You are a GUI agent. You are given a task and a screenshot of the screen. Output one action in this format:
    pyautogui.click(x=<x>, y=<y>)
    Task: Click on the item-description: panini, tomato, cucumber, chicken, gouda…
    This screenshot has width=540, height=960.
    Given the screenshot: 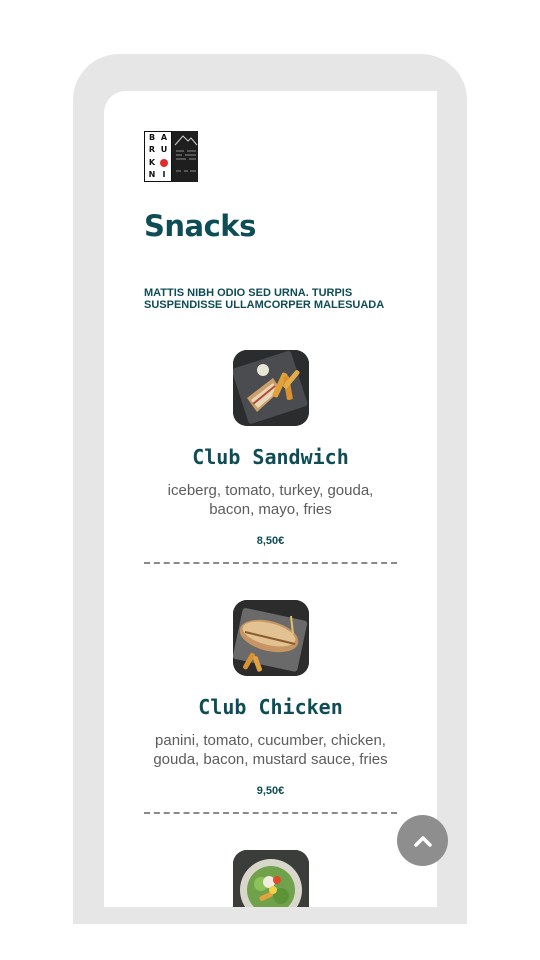 What is the action you would take?
    pyautogui.click(x=270, y=750)
    